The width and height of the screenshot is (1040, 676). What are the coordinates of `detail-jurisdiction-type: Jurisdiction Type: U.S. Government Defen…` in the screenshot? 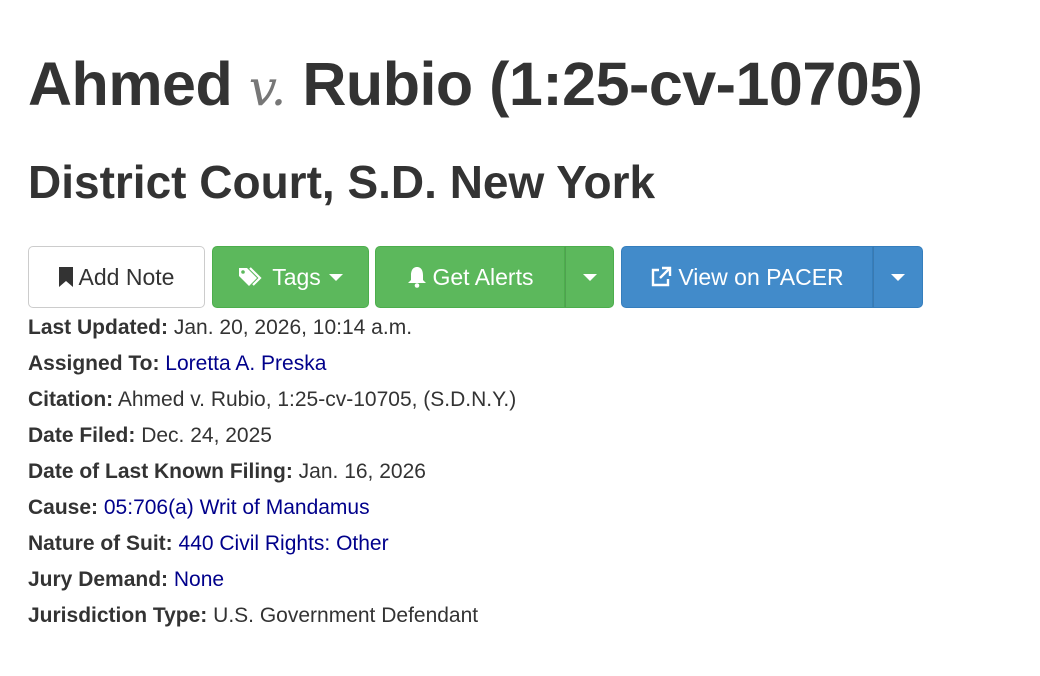 It's located at (272, 616).